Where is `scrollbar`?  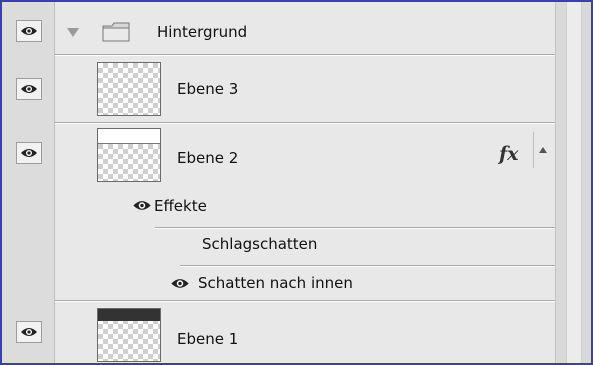 scrollbar is located at coordinates (573, 182).